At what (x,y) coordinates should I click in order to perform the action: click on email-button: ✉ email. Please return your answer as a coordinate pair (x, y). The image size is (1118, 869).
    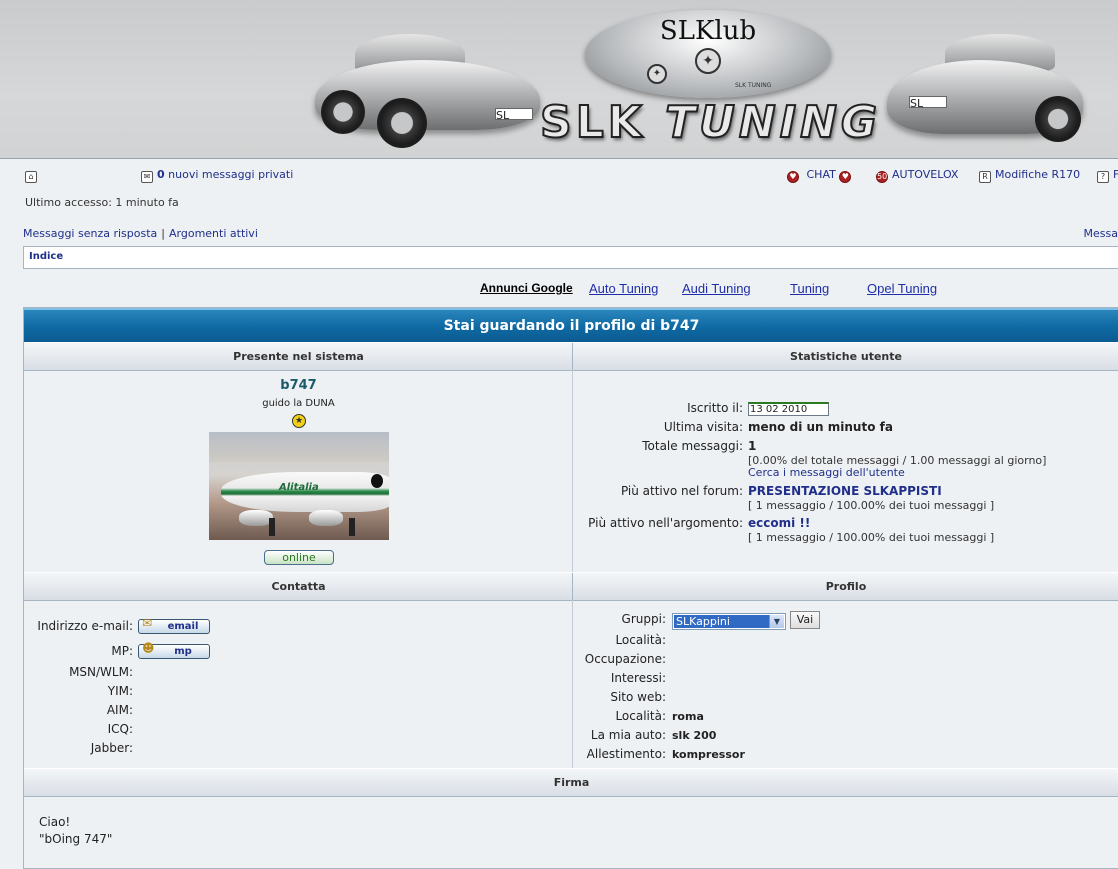
    Looking at the image, I should click on (174, 625).